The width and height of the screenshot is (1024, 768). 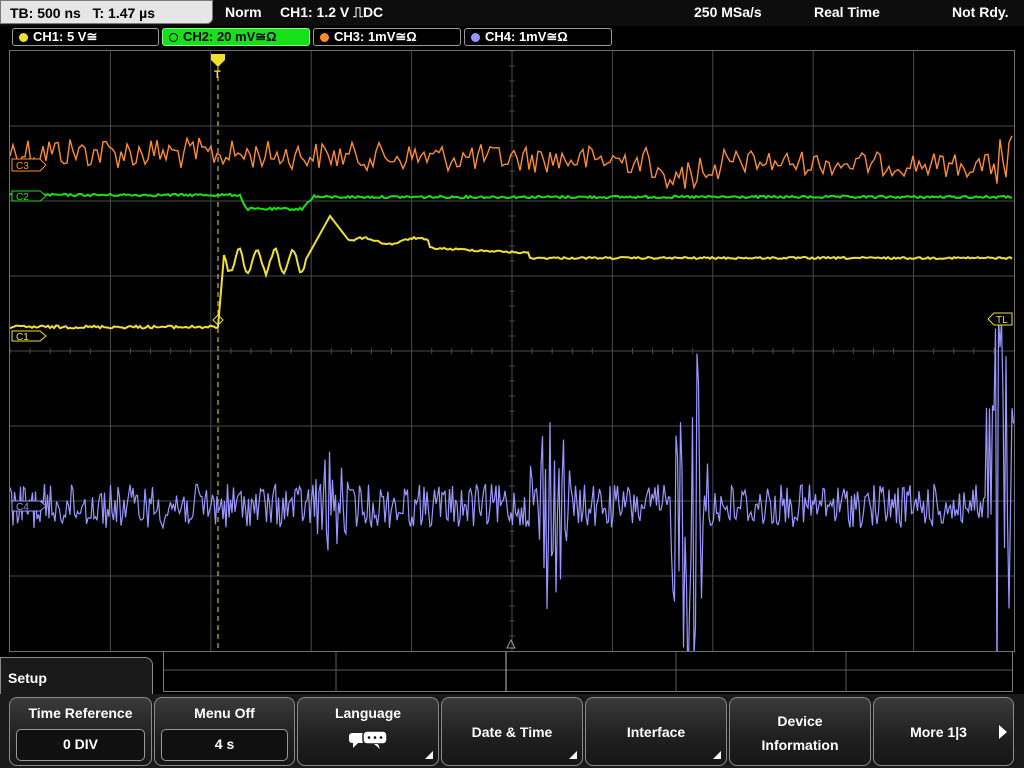 What do you see at coordinates (65, 36) in the screenshot?
I see `ch1-label: CH1: 5 V≅` at bounding box center [65, 36].